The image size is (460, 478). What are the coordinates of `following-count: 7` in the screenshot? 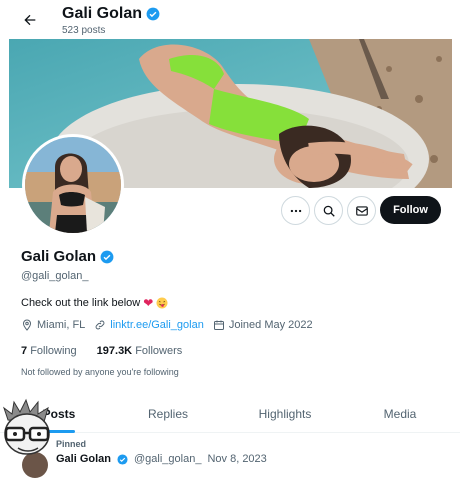 It's located at (24, 351).